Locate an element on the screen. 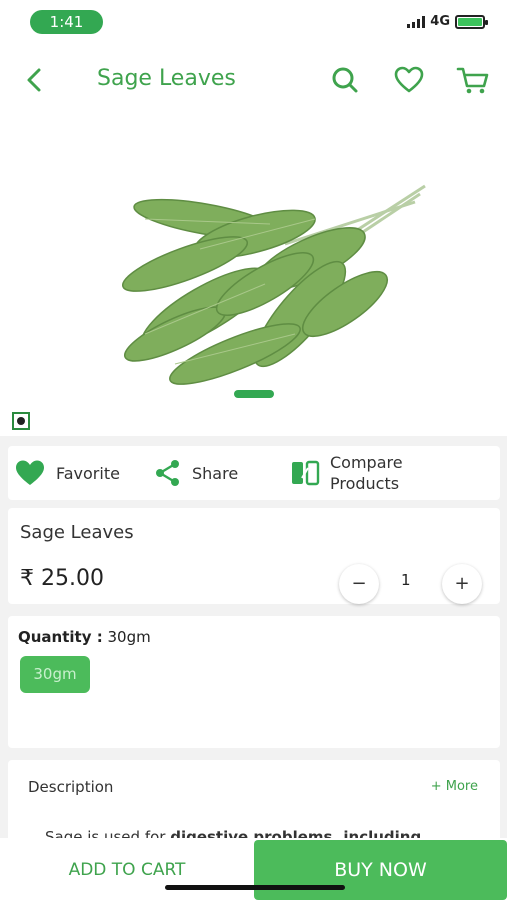 Image resolution: width=507 pixels, height=900 pixels. share-button: Share is located at coordinates (196, 473).